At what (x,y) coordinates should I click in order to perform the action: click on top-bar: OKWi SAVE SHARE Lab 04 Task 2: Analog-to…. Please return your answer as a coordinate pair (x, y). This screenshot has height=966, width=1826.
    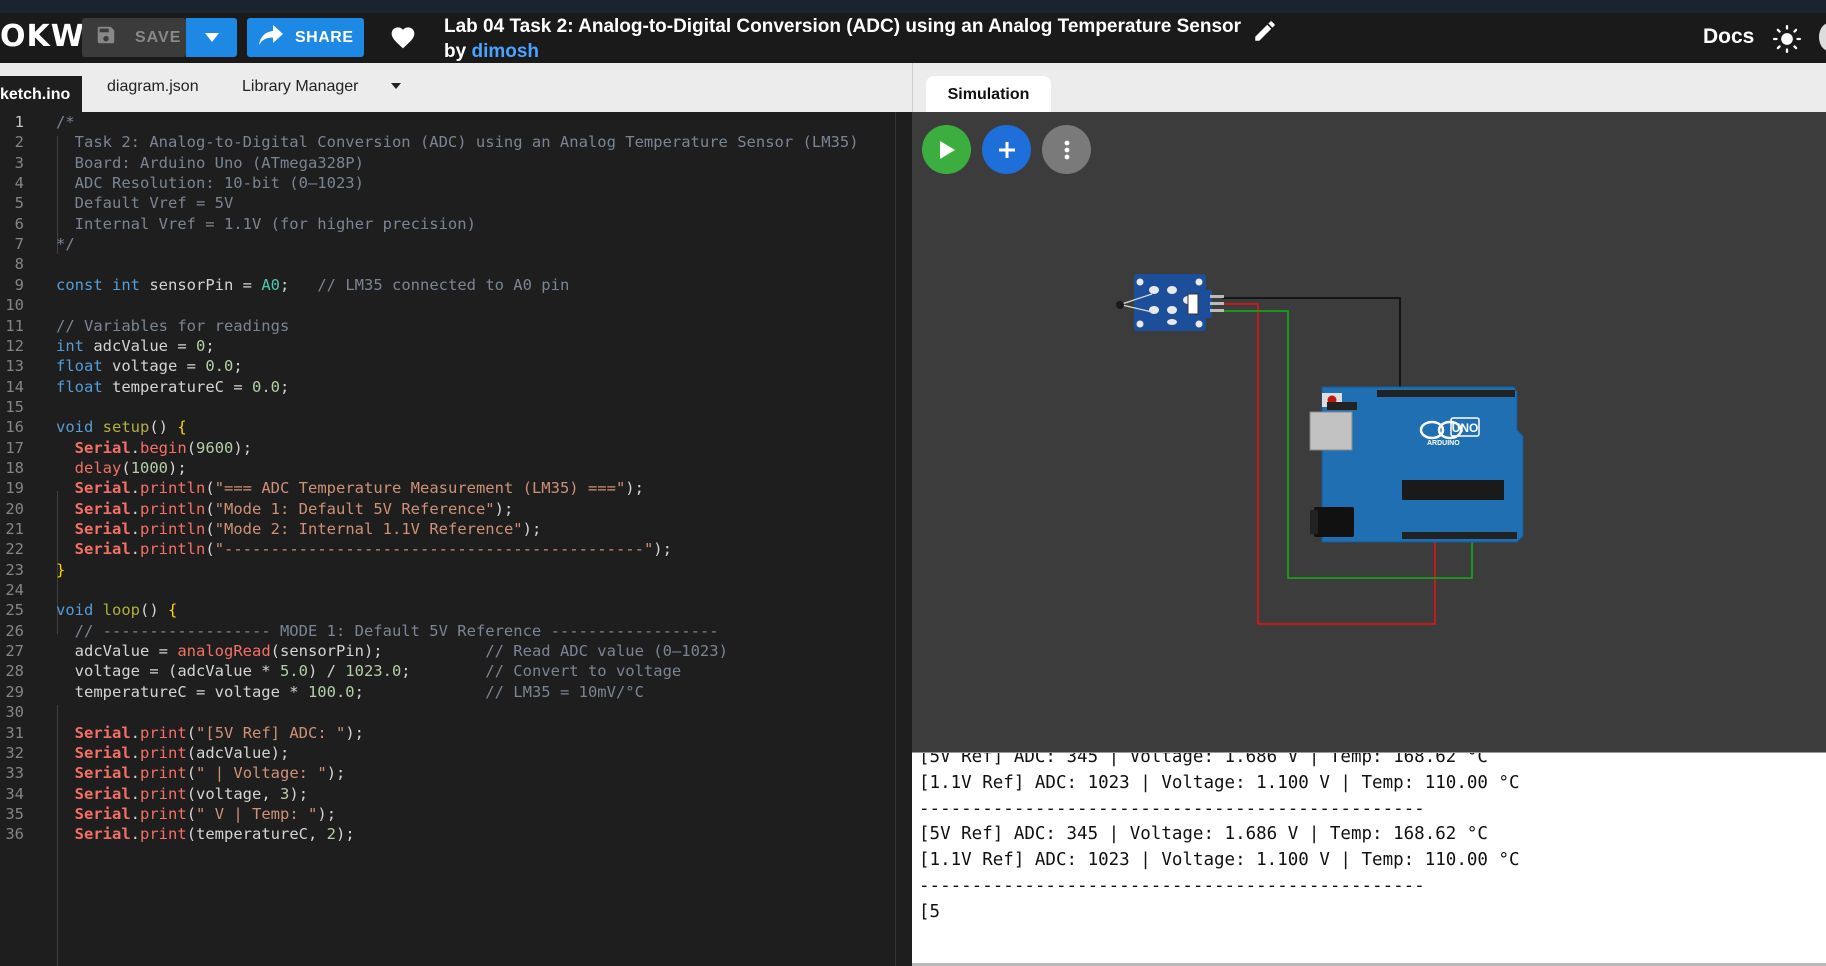
    Looking at the image, I should click on (913, 31).